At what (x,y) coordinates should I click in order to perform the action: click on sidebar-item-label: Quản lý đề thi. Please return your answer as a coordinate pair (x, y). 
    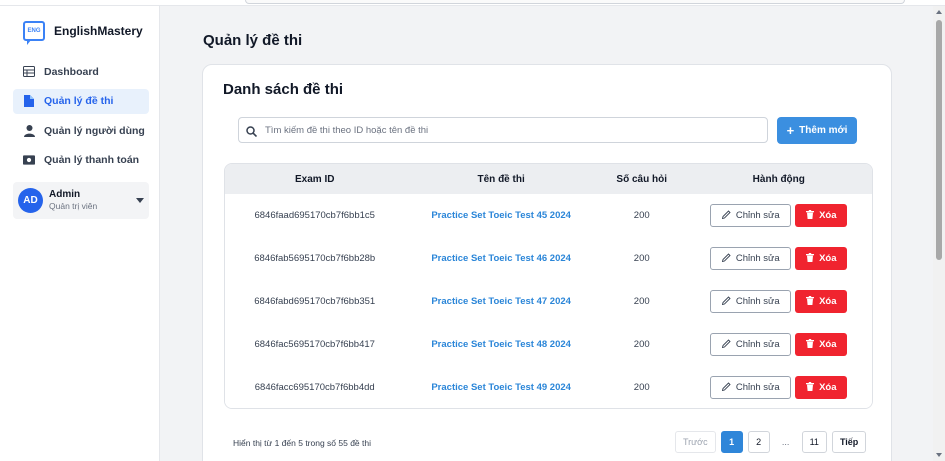
    Looking at the image, I should click on (79, 101).